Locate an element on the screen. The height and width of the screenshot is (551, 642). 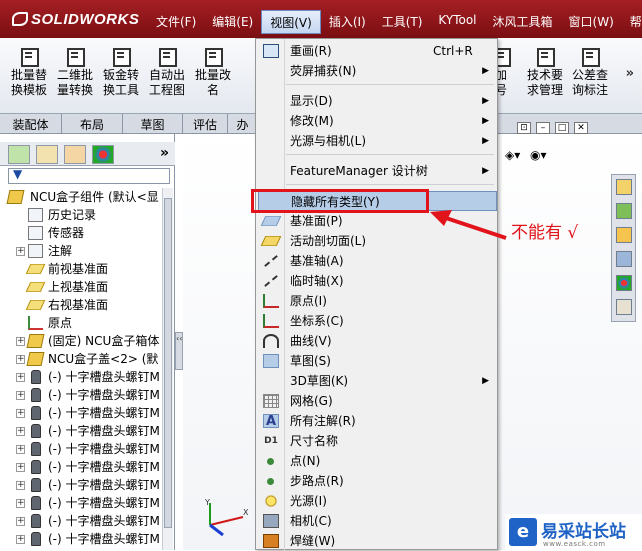
tree-item-9: + NCU盒子盖<2> (默 is located at coordinates (81, 359).